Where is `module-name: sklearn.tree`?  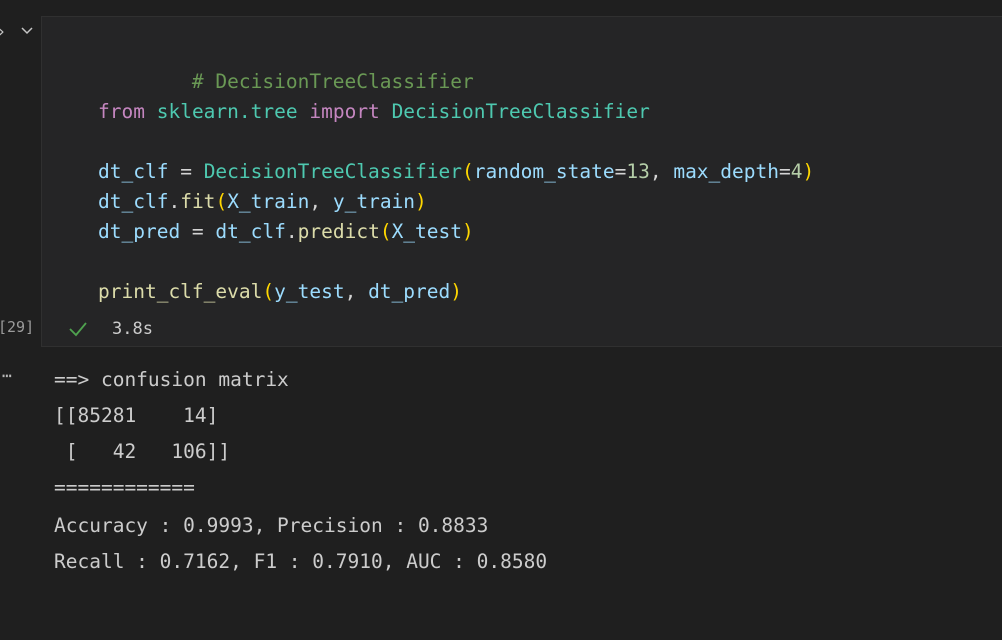
module-name: sklearn.tree is located at coordinates (227, 111).